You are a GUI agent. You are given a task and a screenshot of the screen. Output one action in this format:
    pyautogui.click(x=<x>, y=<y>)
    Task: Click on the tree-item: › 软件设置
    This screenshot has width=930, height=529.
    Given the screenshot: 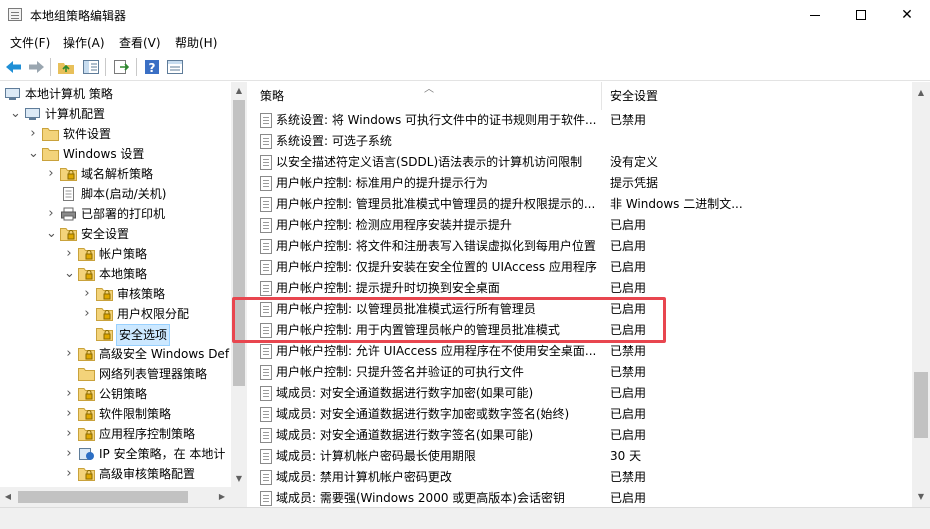 What is the action you would take?
    pyautogui.click(x=134, y=134)
    